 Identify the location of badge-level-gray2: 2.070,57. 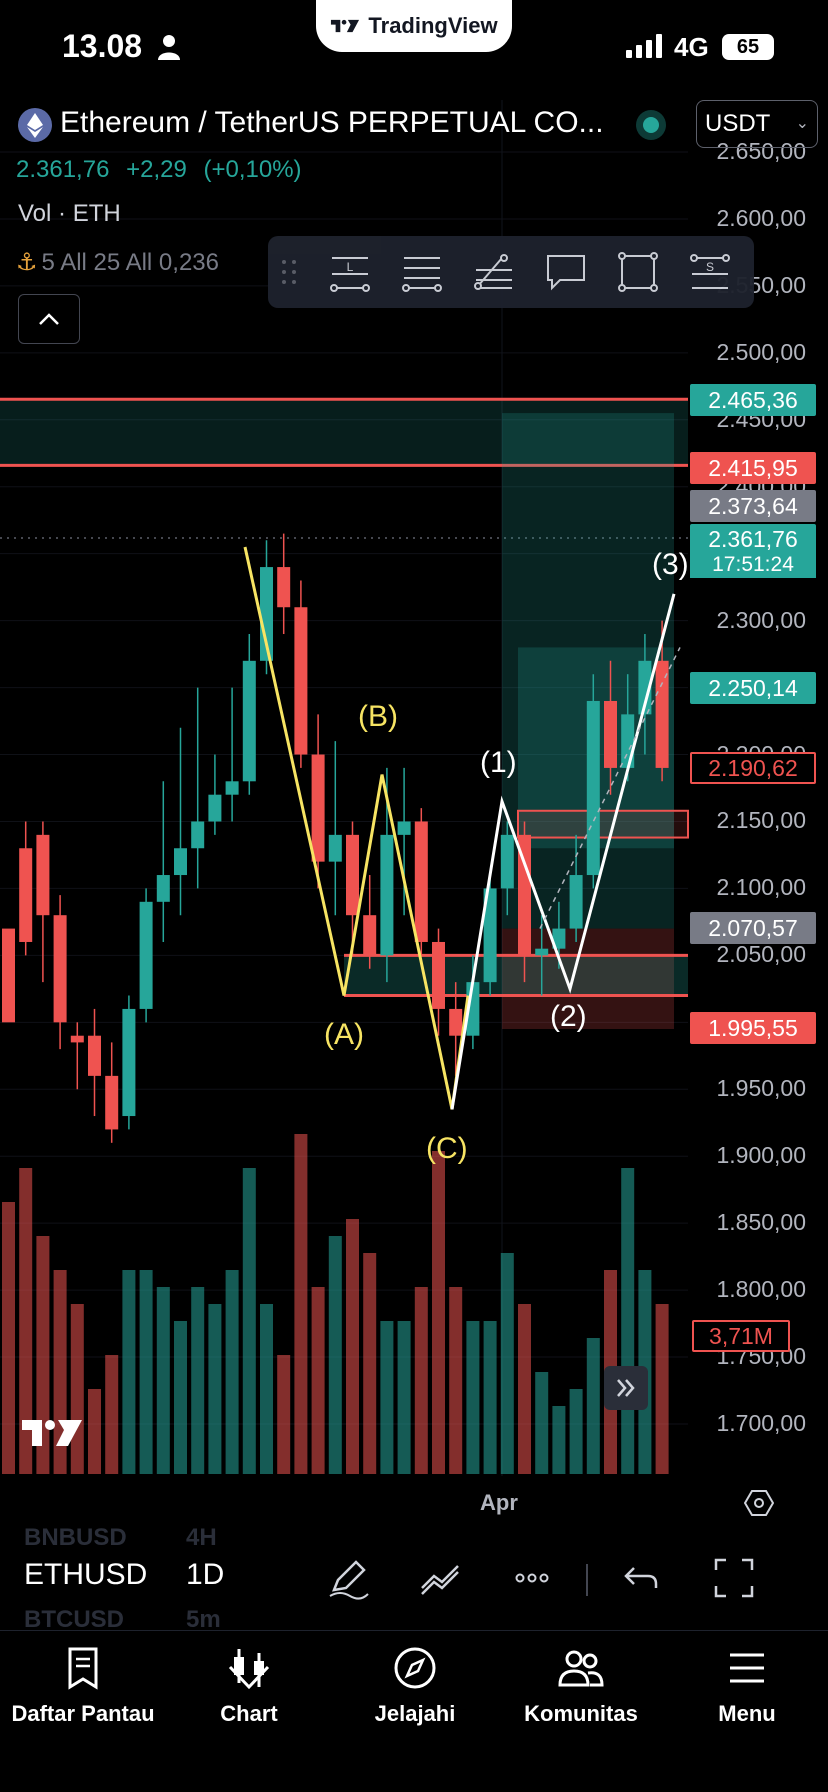
(753, 928).